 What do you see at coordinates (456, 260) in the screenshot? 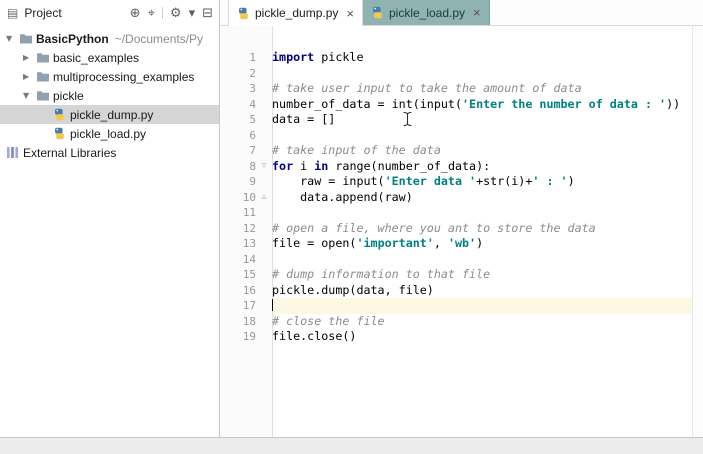
I see `code-line-14: 14` at bounding box center [456, 260].